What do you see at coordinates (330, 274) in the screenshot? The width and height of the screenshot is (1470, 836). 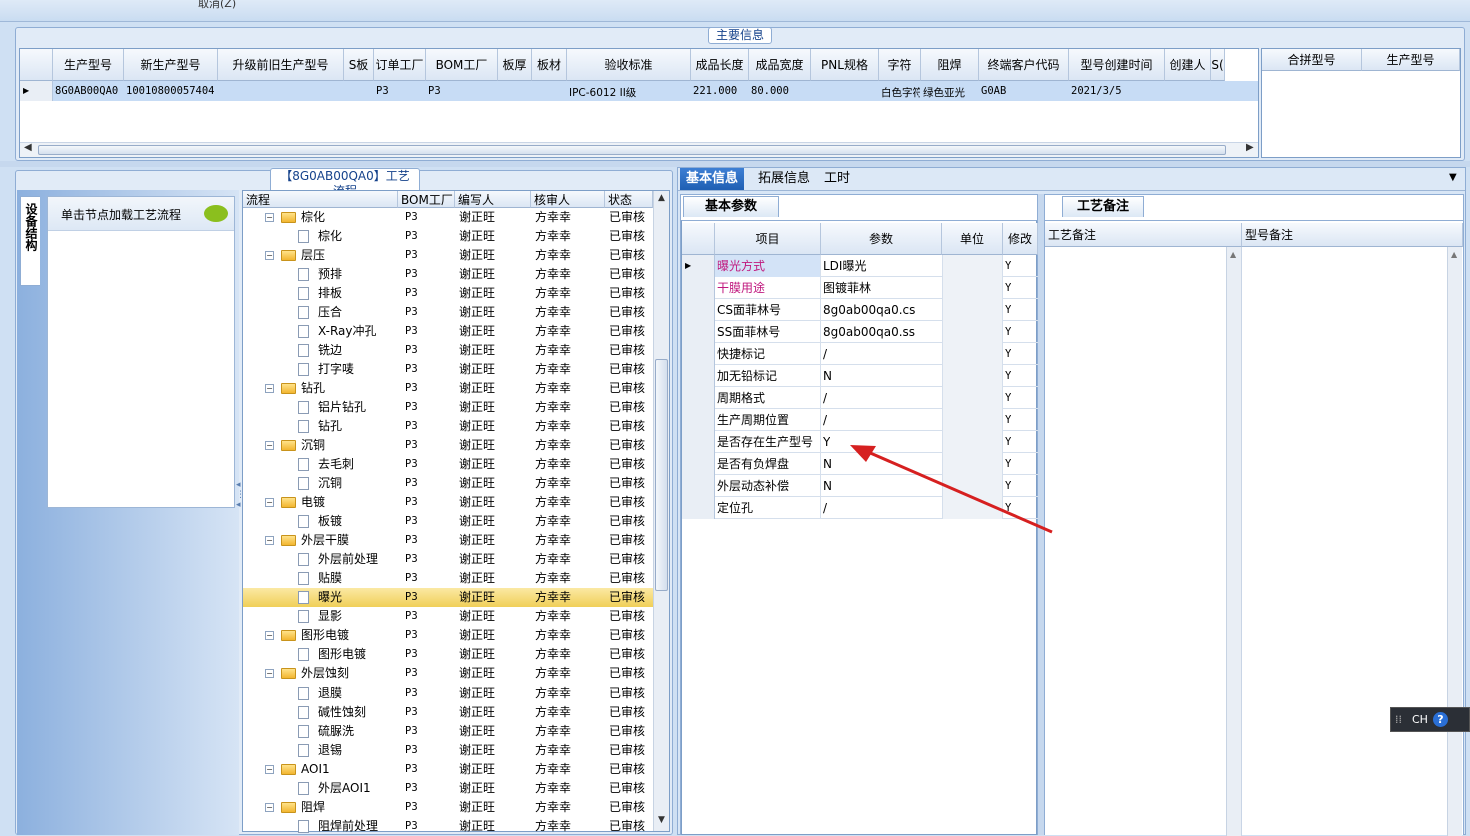 I see `process-name: 预排` at bounding box center [330, 274].